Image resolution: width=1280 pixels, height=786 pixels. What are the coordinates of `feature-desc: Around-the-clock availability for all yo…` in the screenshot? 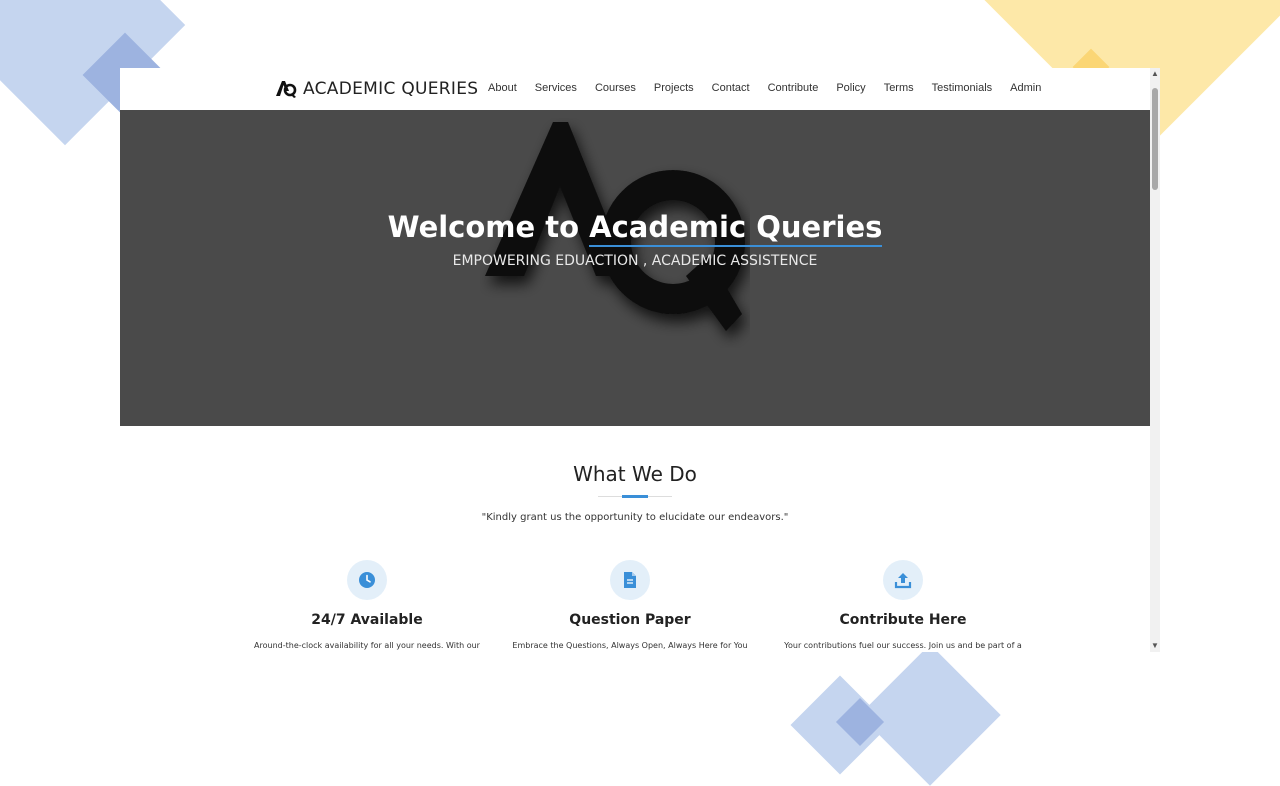 It's located at (367, 645).